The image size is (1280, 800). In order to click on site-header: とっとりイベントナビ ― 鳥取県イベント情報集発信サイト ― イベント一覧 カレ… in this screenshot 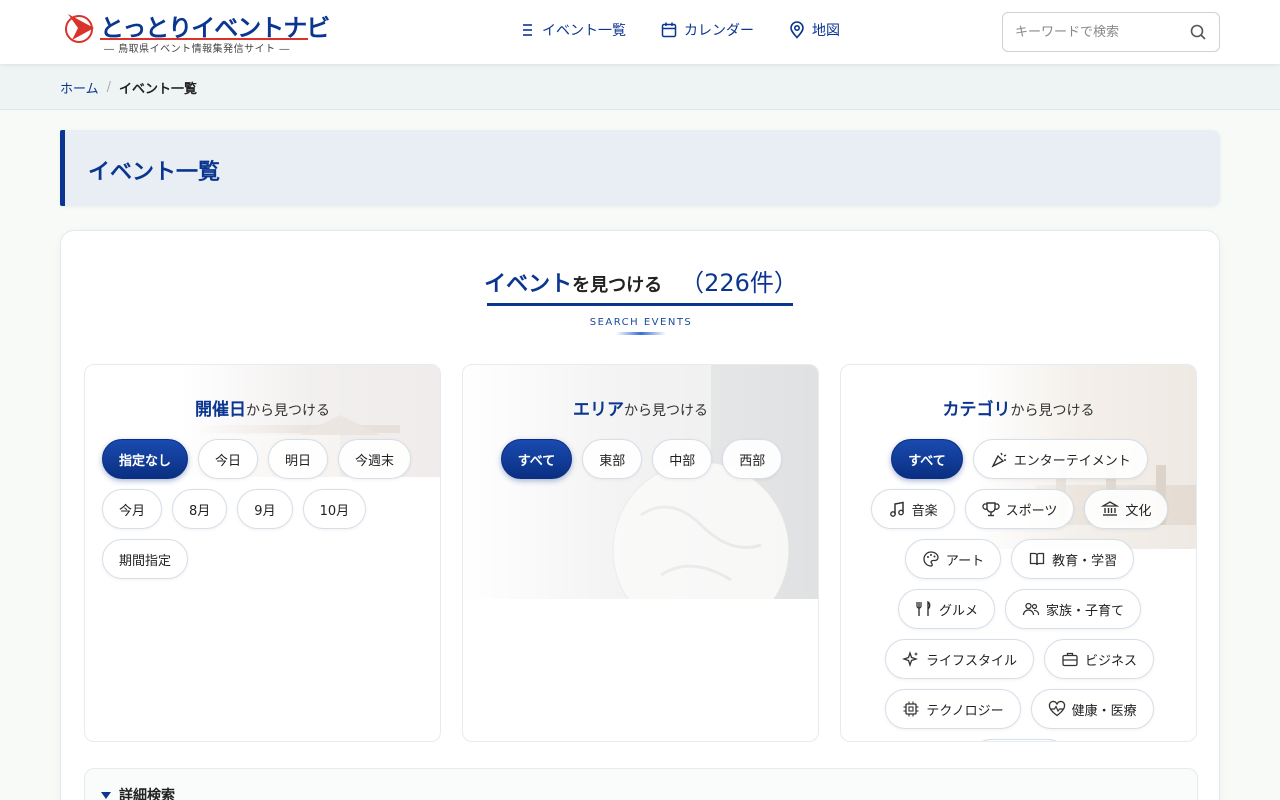, I will do `click(640, 32)`.